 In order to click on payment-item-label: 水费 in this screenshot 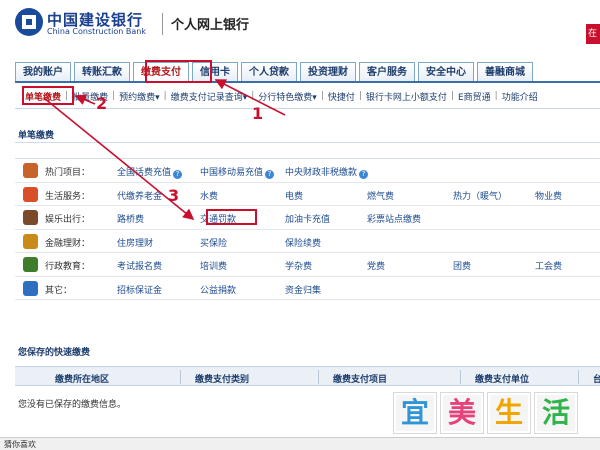, I will do `click(209, 196)`.